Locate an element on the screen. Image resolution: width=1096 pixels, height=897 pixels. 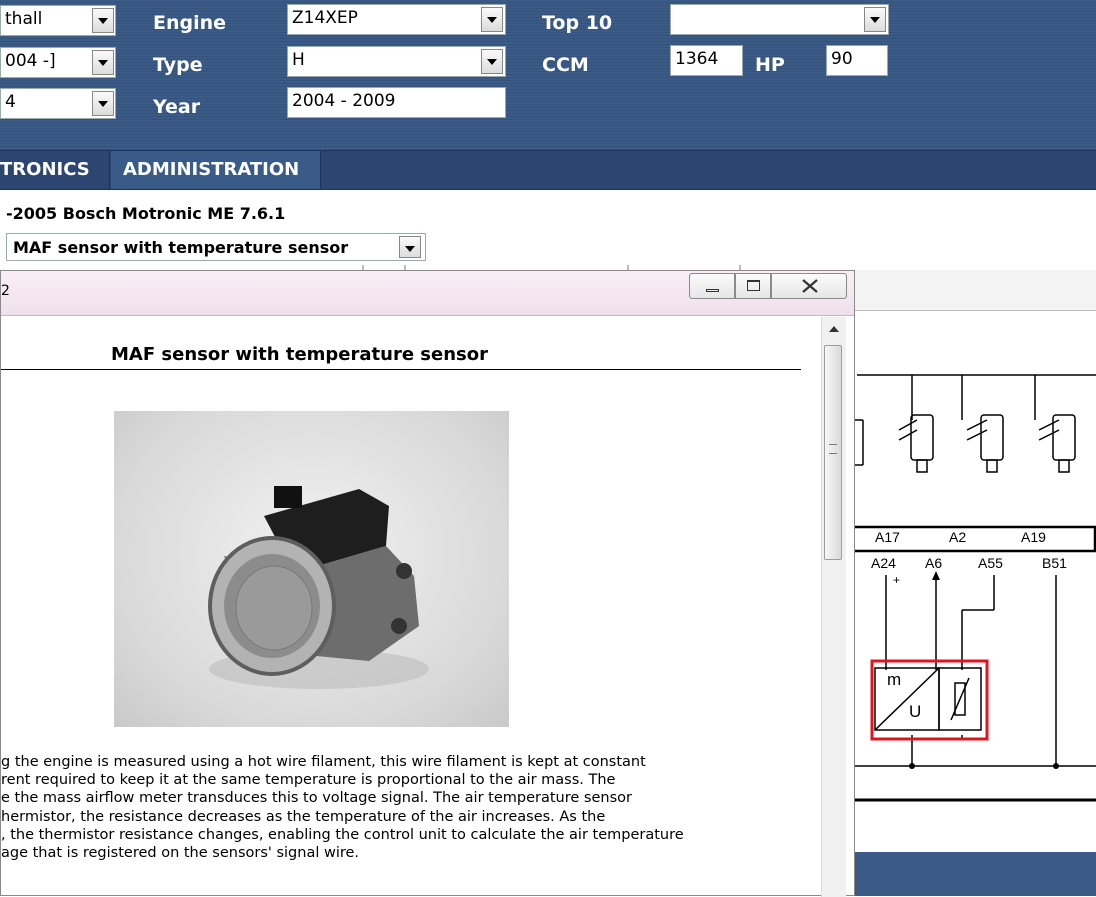
model-select-value: 004 -] is located at coordinates (30, 61).